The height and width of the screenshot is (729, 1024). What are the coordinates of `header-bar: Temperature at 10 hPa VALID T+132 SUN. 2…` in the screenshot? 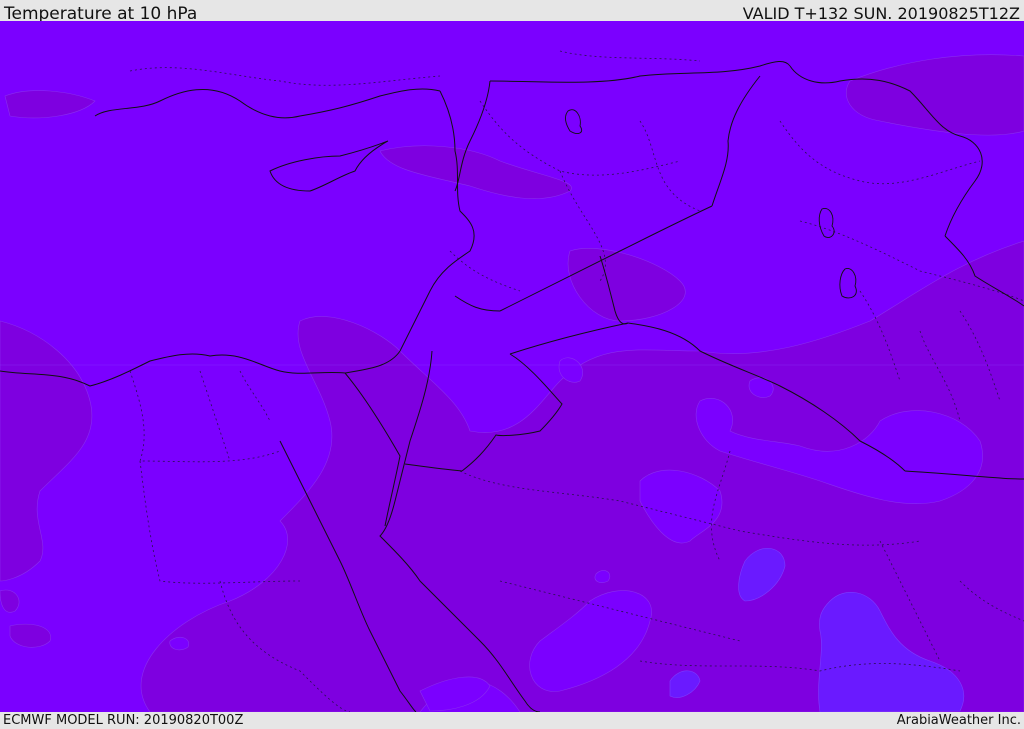 It's located at (512, 12).